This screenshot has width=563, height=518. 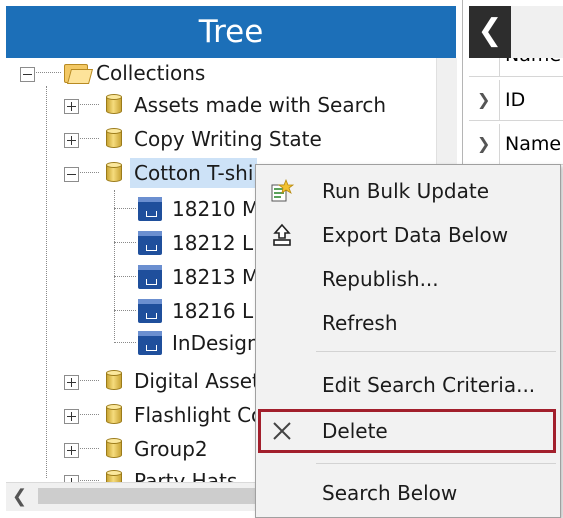 What do you see at coordinates (213, 311) in the screenshot?
I see `tree-node-label: 18216 L` at bounding box center [213, 311].